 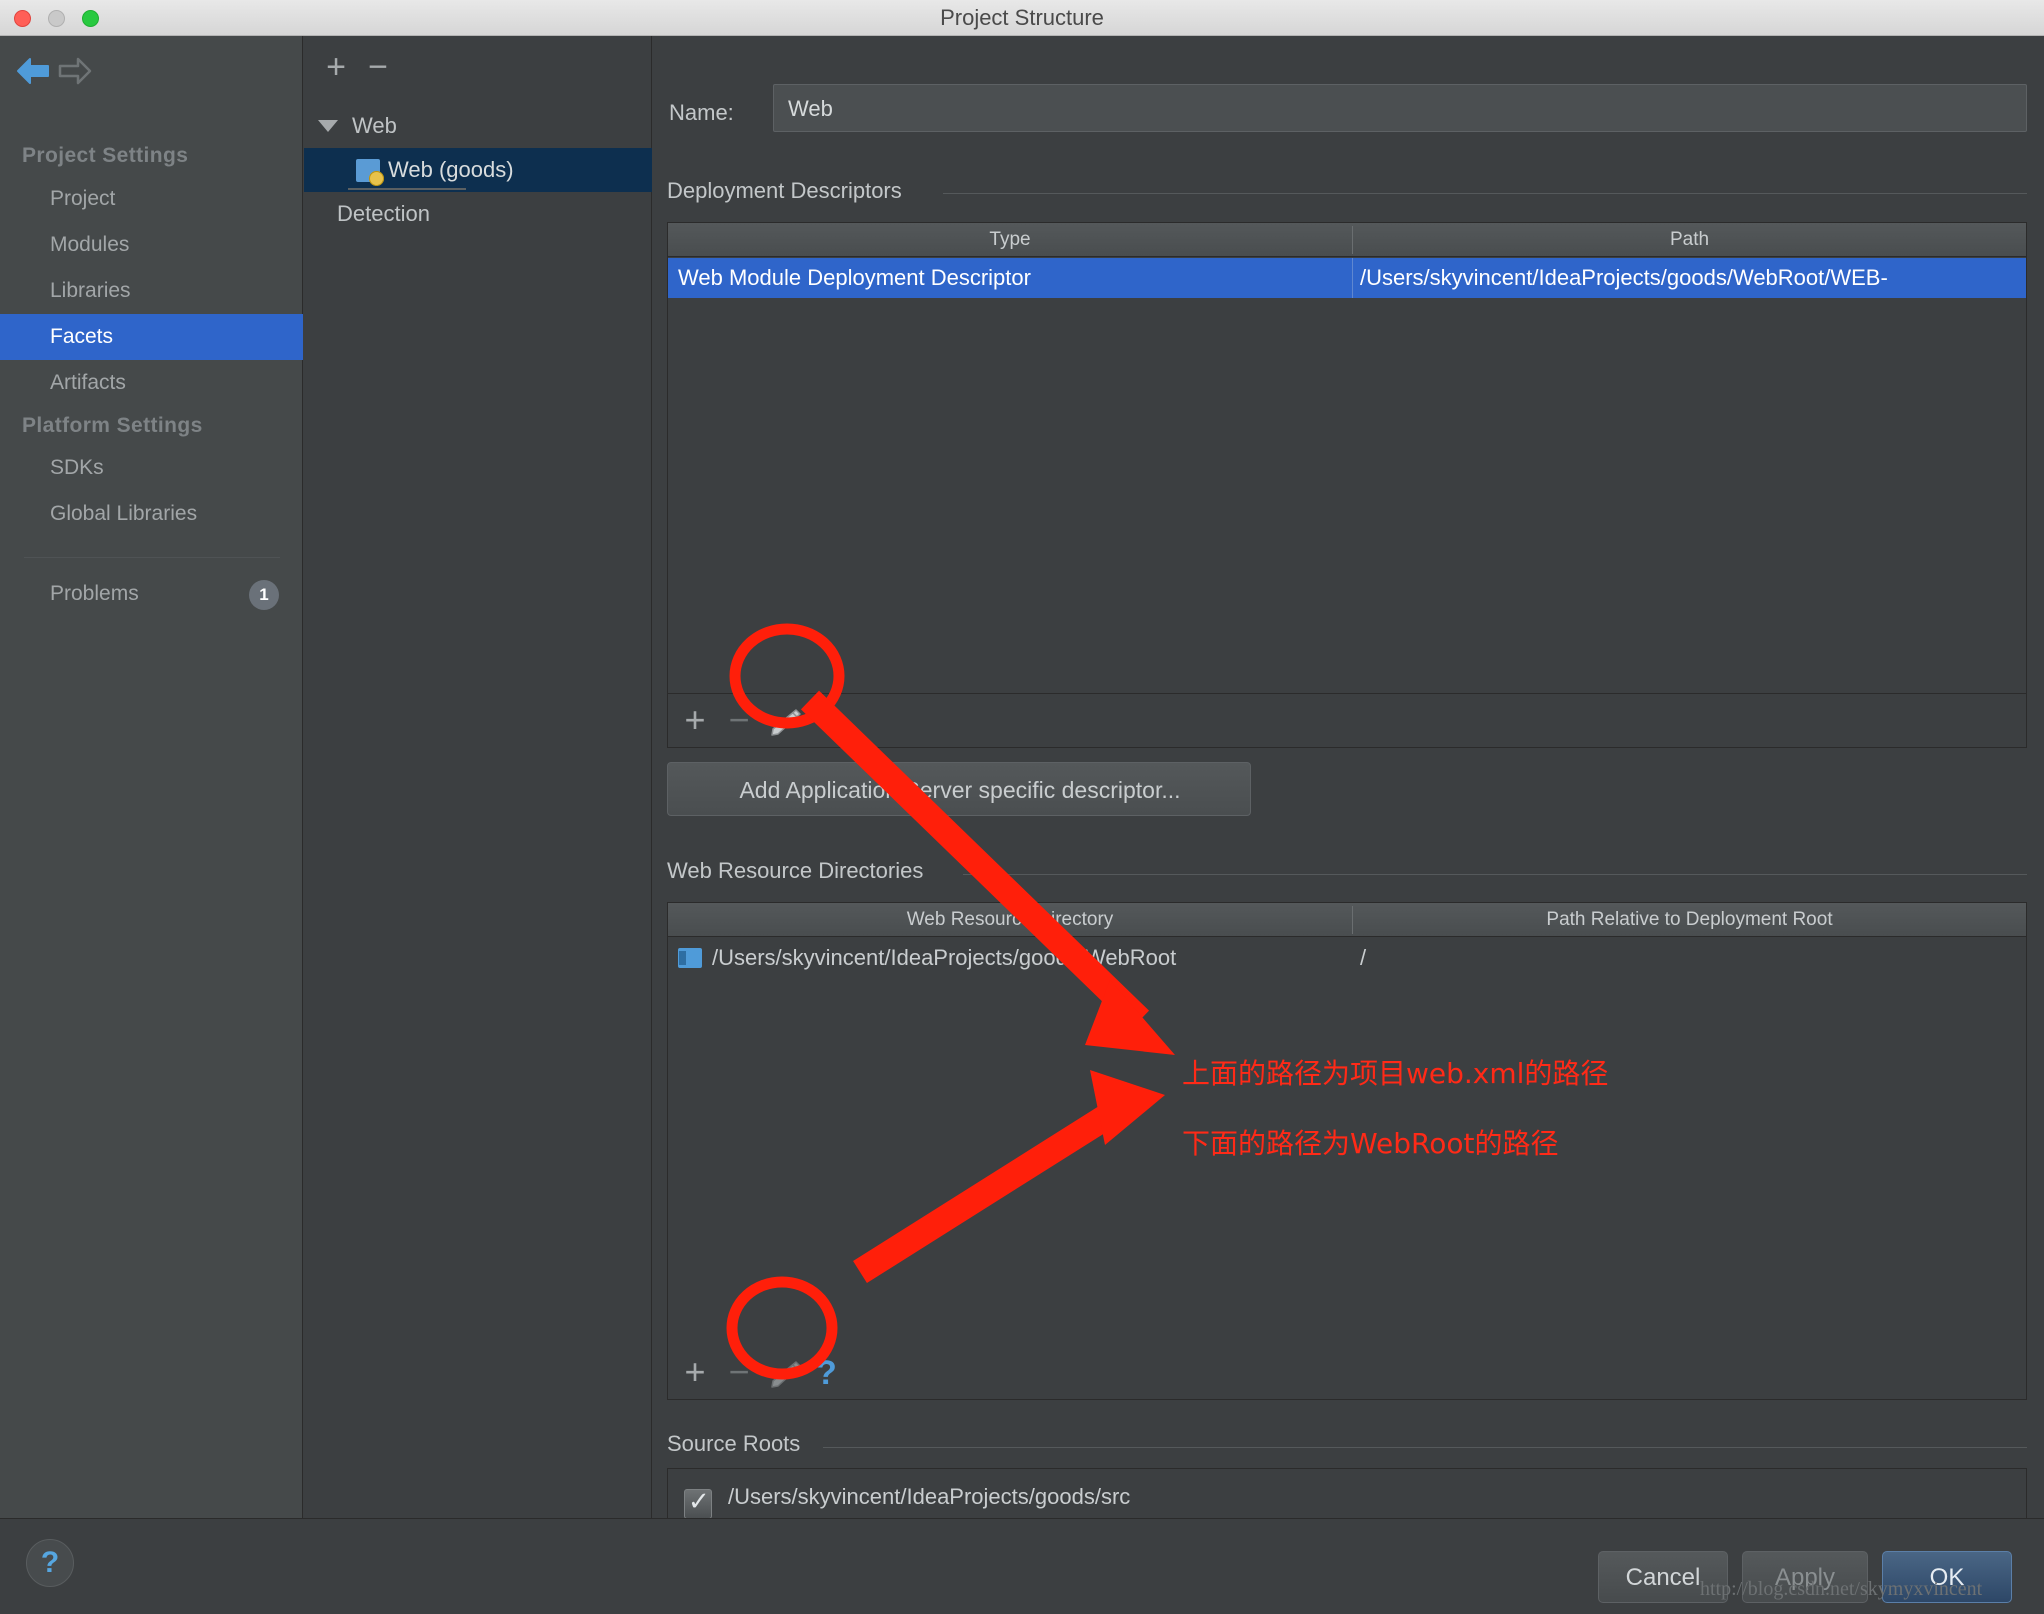 I want to click on annotation-note-top: 上面的路径为项目web.xml的路径, so click(x=1395, y=1073).